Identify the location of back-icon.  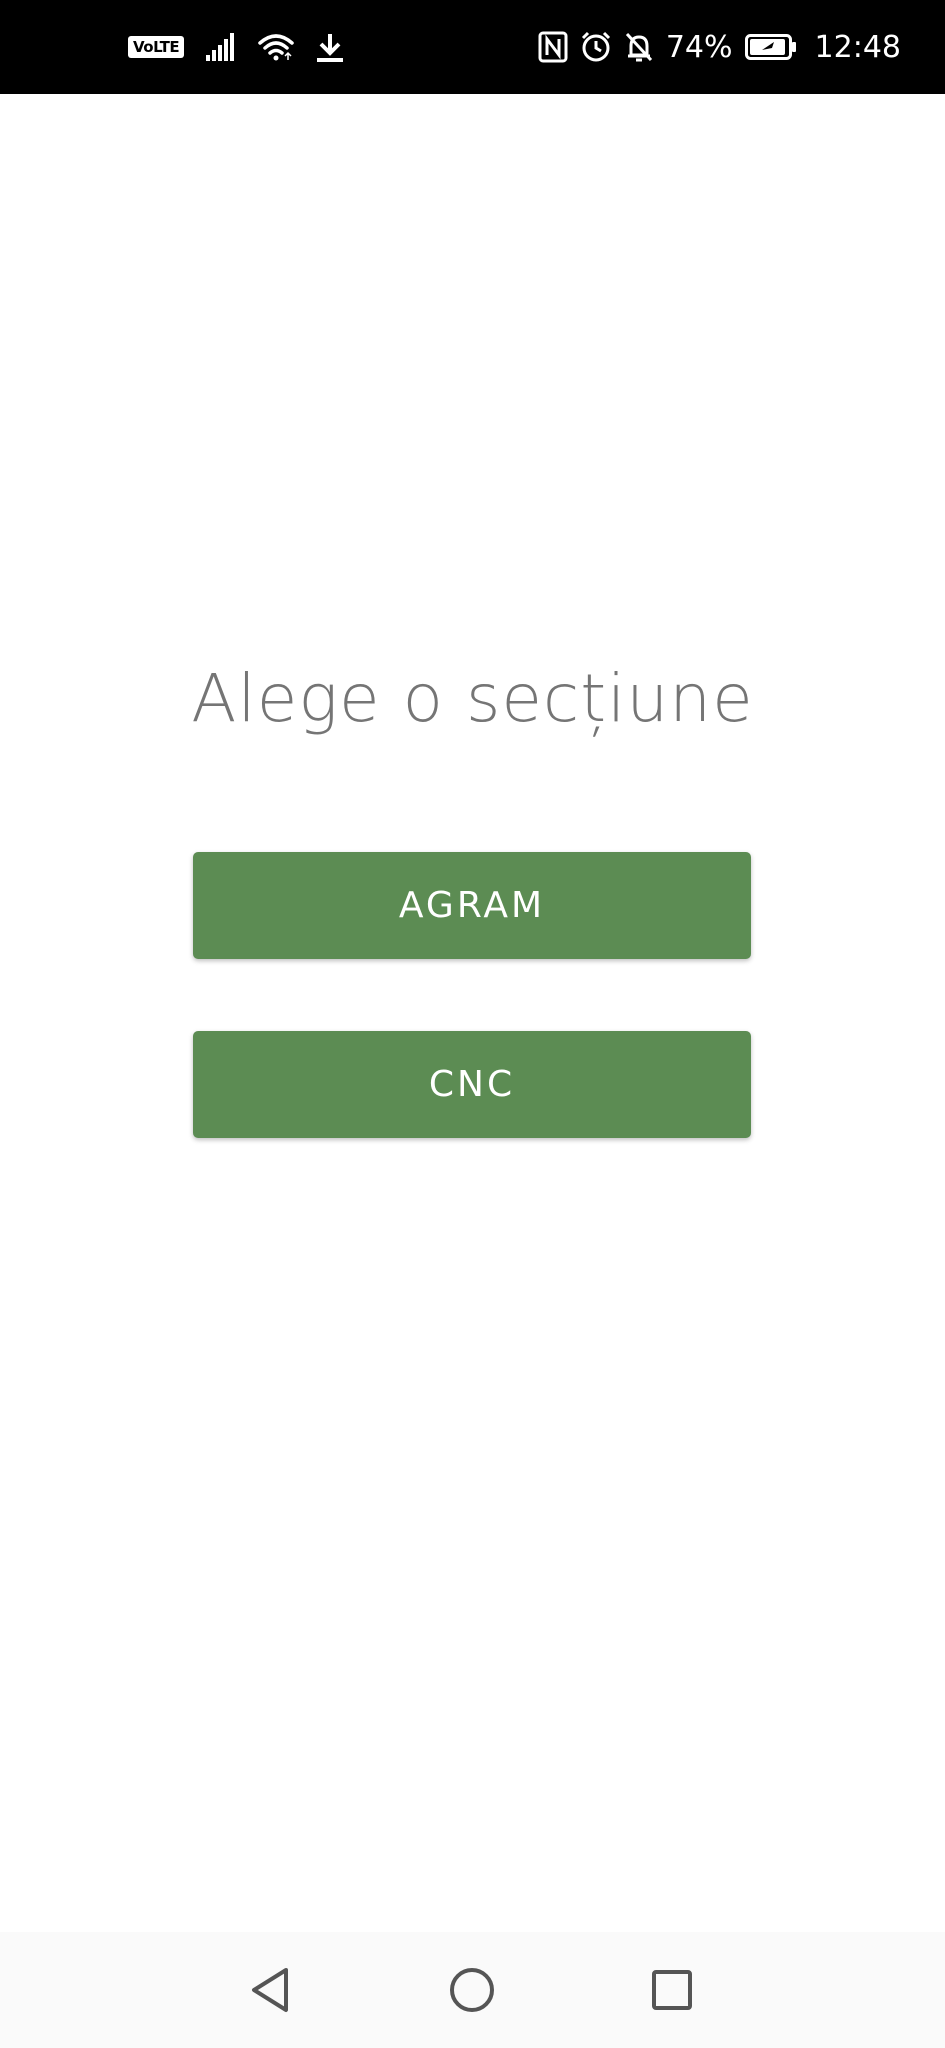
(270, 1990).